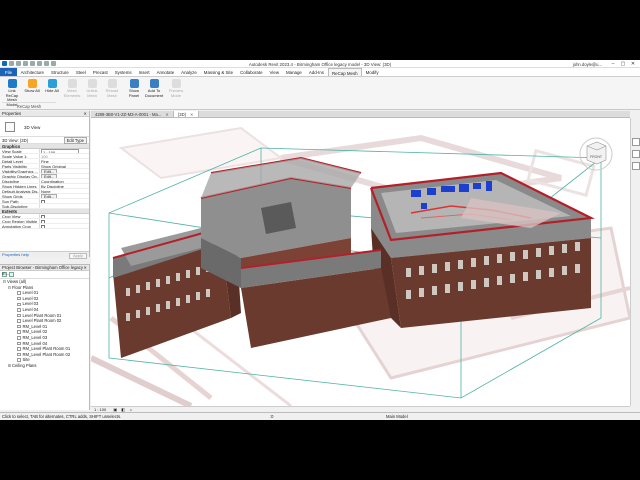 This screenshot has height=480, width=640. I want to click on show-panel-button: Show Panel, so click(134, 88).